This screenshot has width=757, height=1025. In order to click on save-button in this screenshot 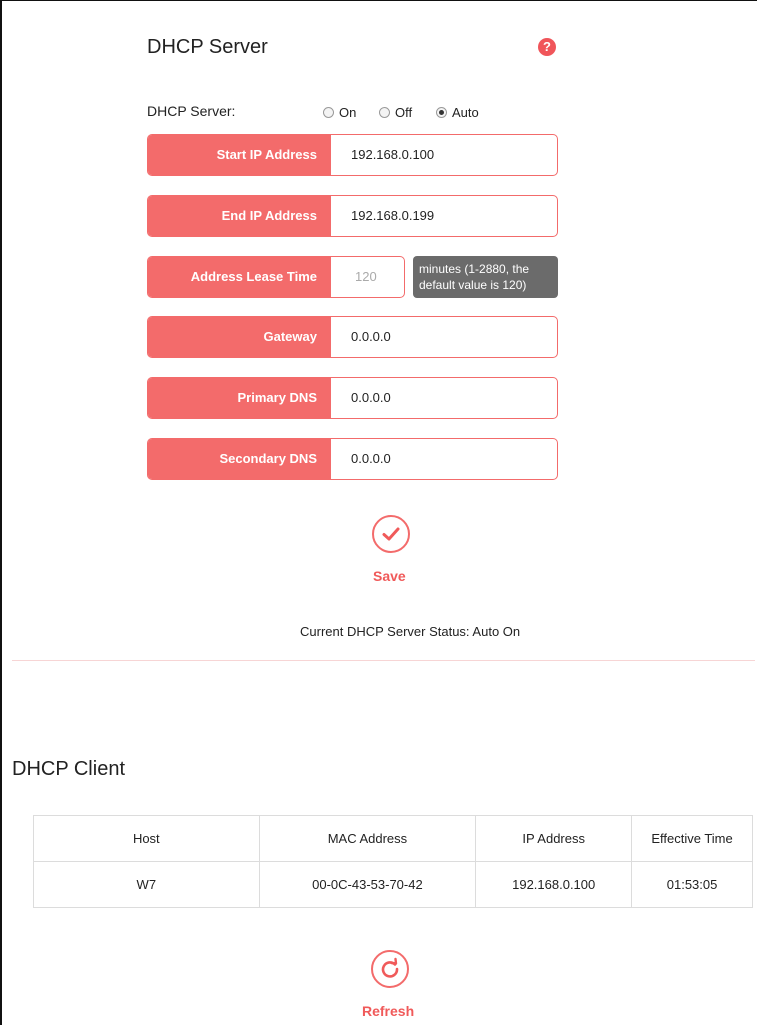, I will do `click(391, 534)`.